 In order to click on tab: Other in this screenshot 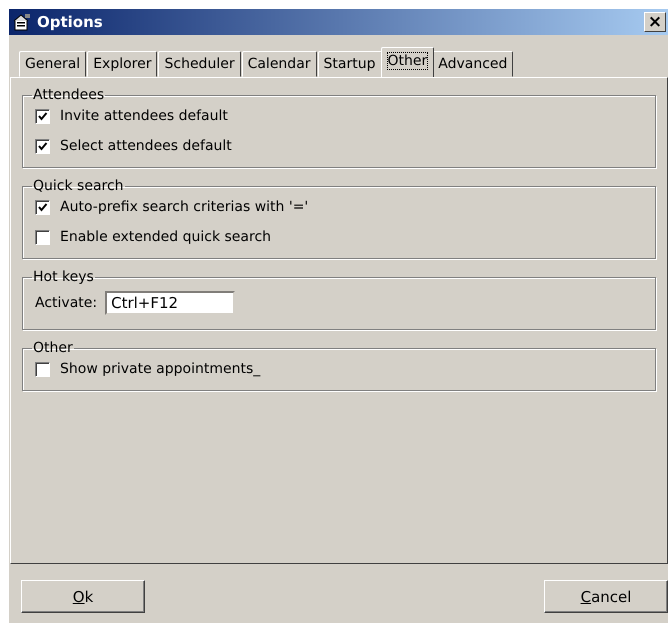, I will do `click(407, 62)`.